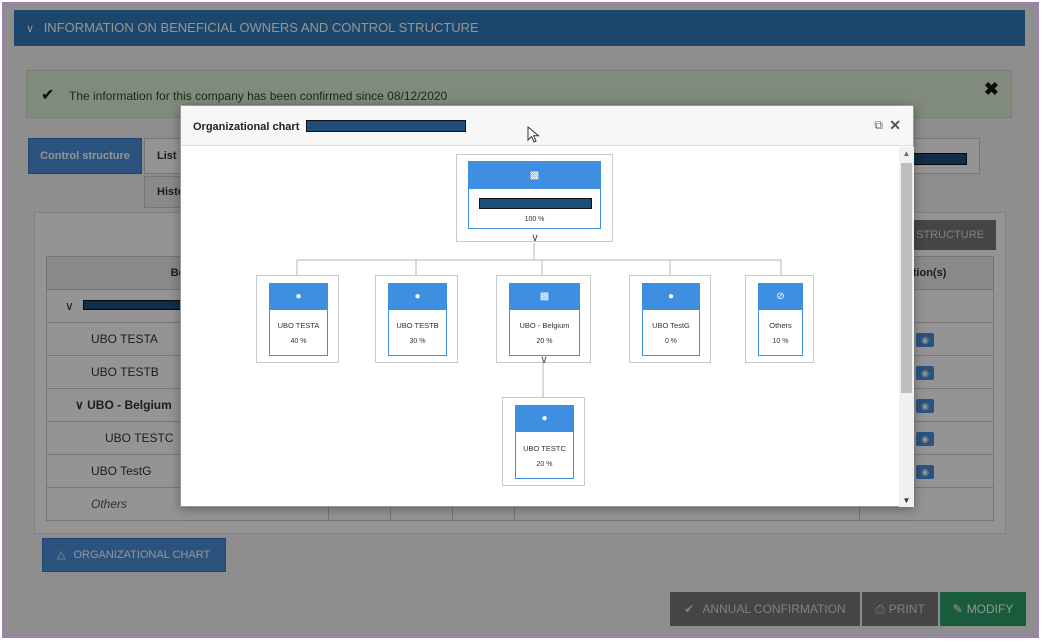 Image resolution: width=1042 pixels, height=642 pixels. What do you see at coordinates (779, 319) in the screenshot?
I see `org-node-others: ⊘ Others 10 %` at bounding box center [779, 319].